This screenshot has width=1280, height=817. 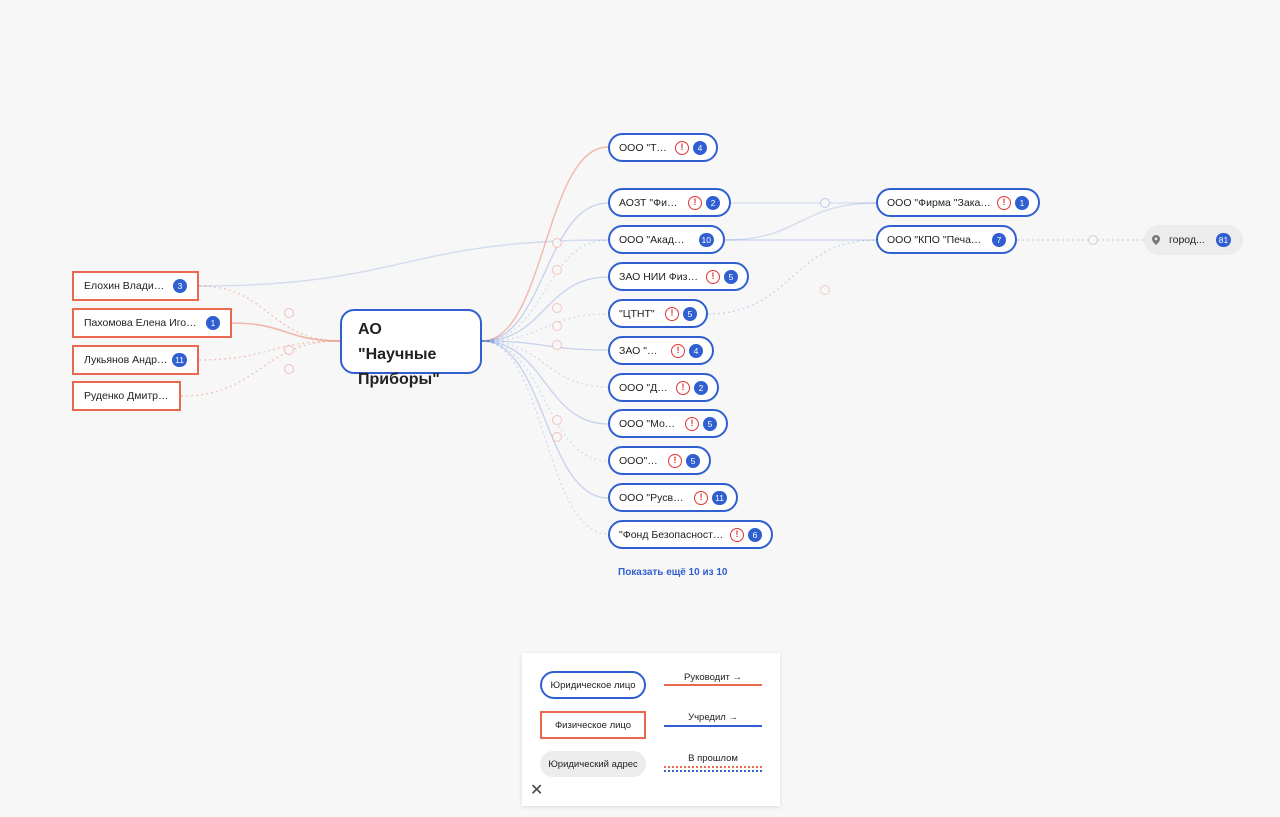 I want to click on person-node: Пахомова Елена Игоревна 1, so click(x=152, y=323).